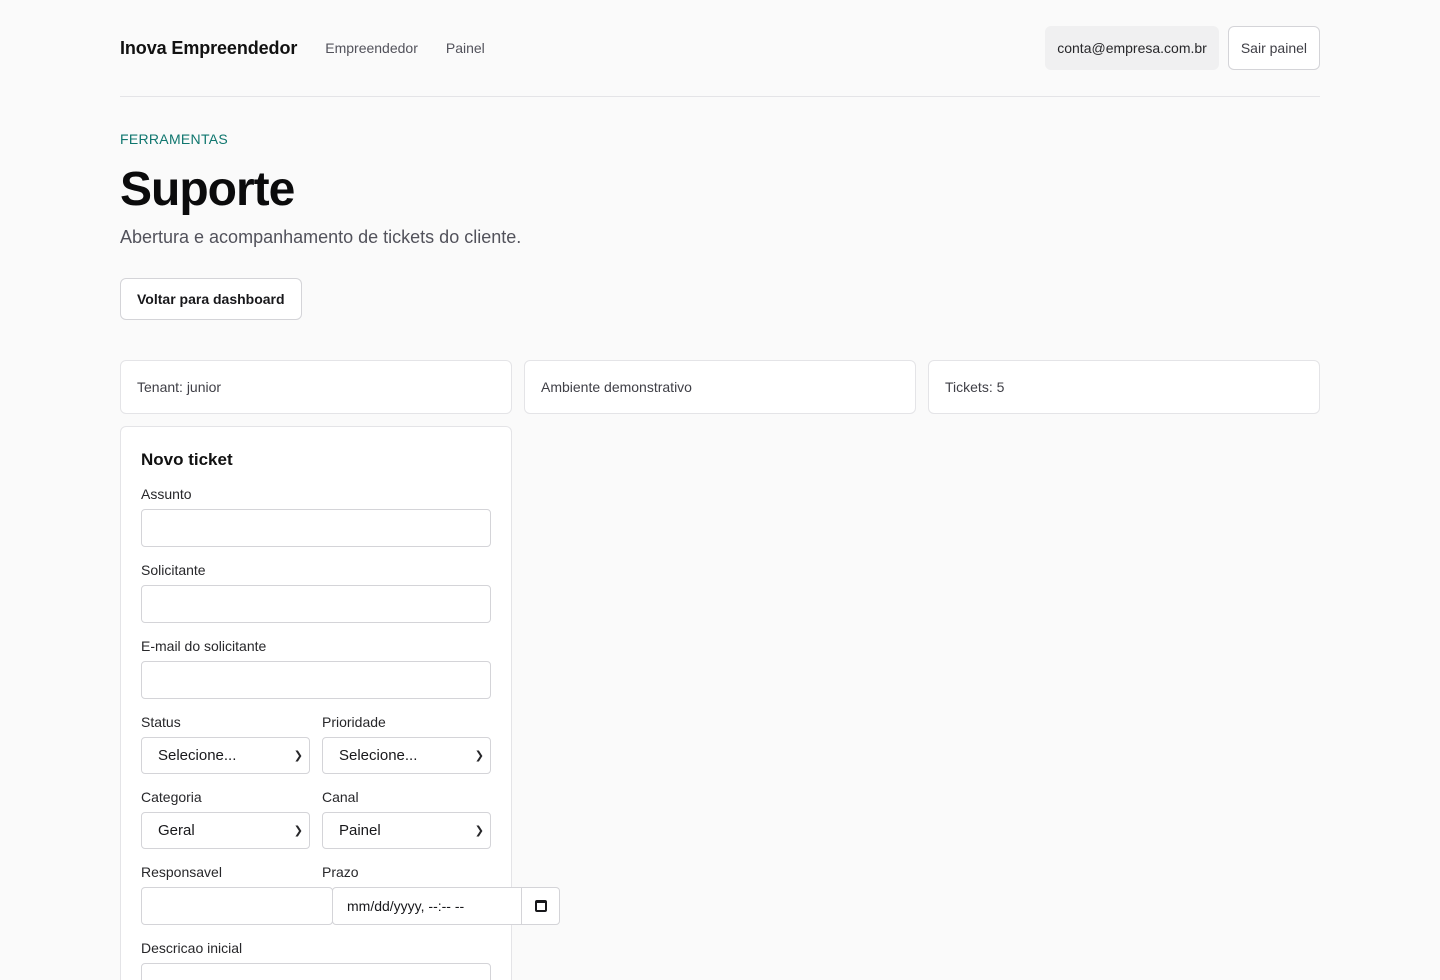 Image resolution: width=1440 pixels, height=980 pixels. I want to click on description-label: Descricao inicial, so click(192, 947).